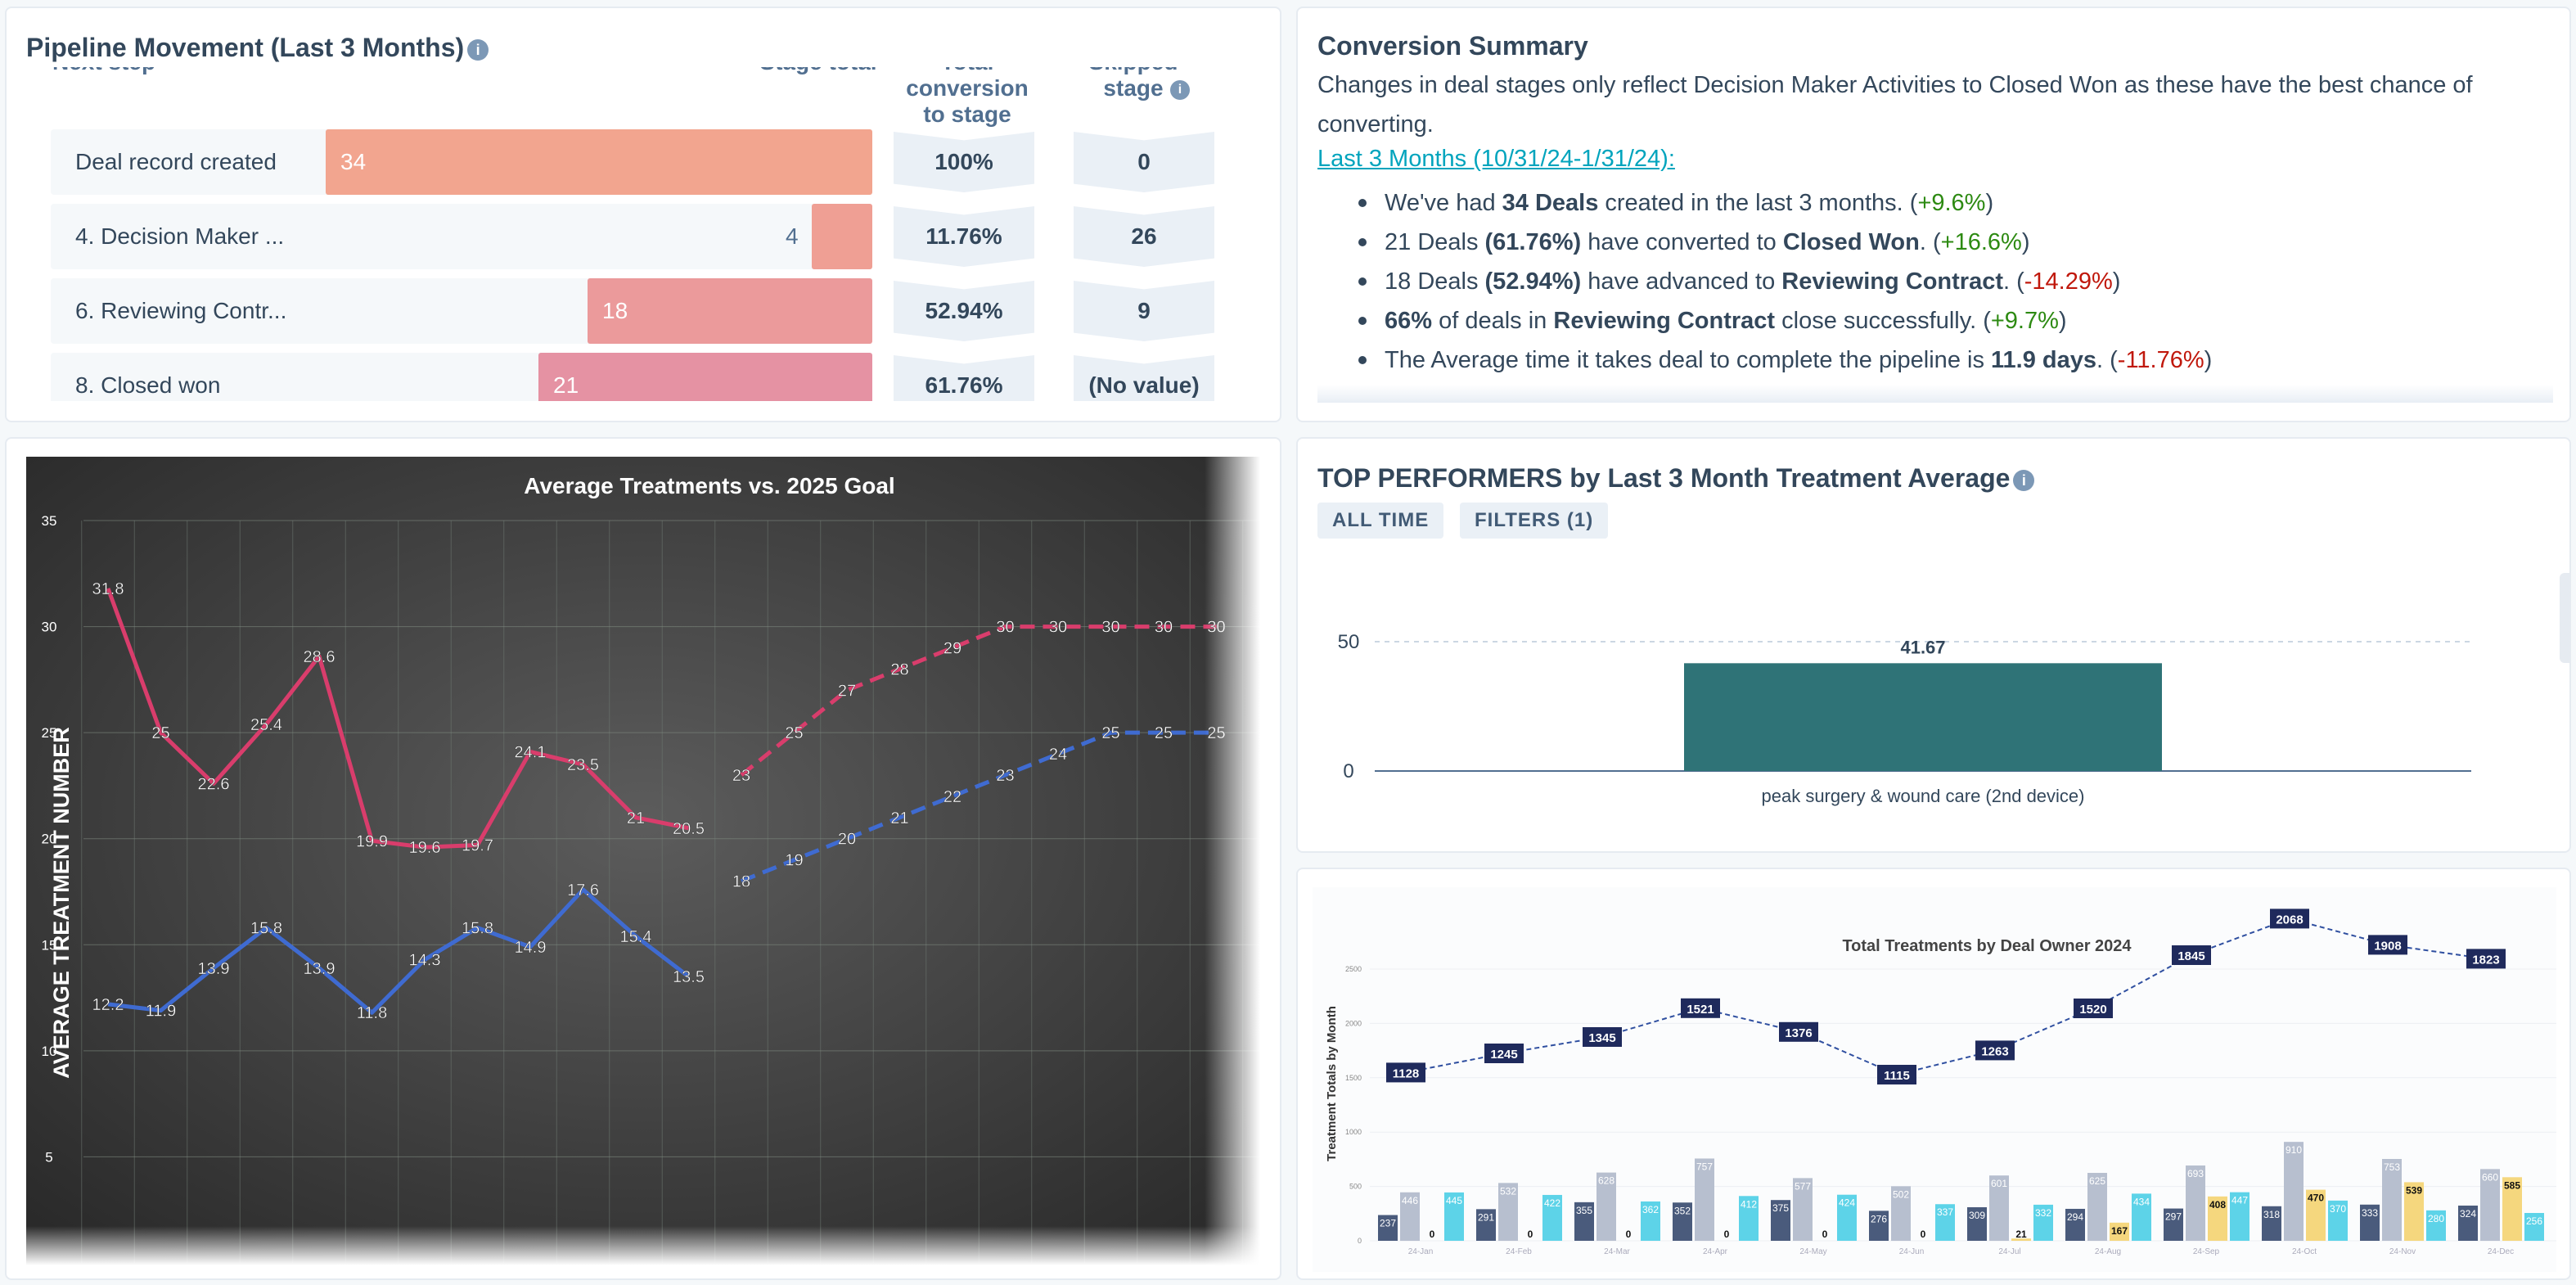  Describe the element at coordinates (1977, 1216) in the screenshot. I see `bar-value-label: 309` at that location.